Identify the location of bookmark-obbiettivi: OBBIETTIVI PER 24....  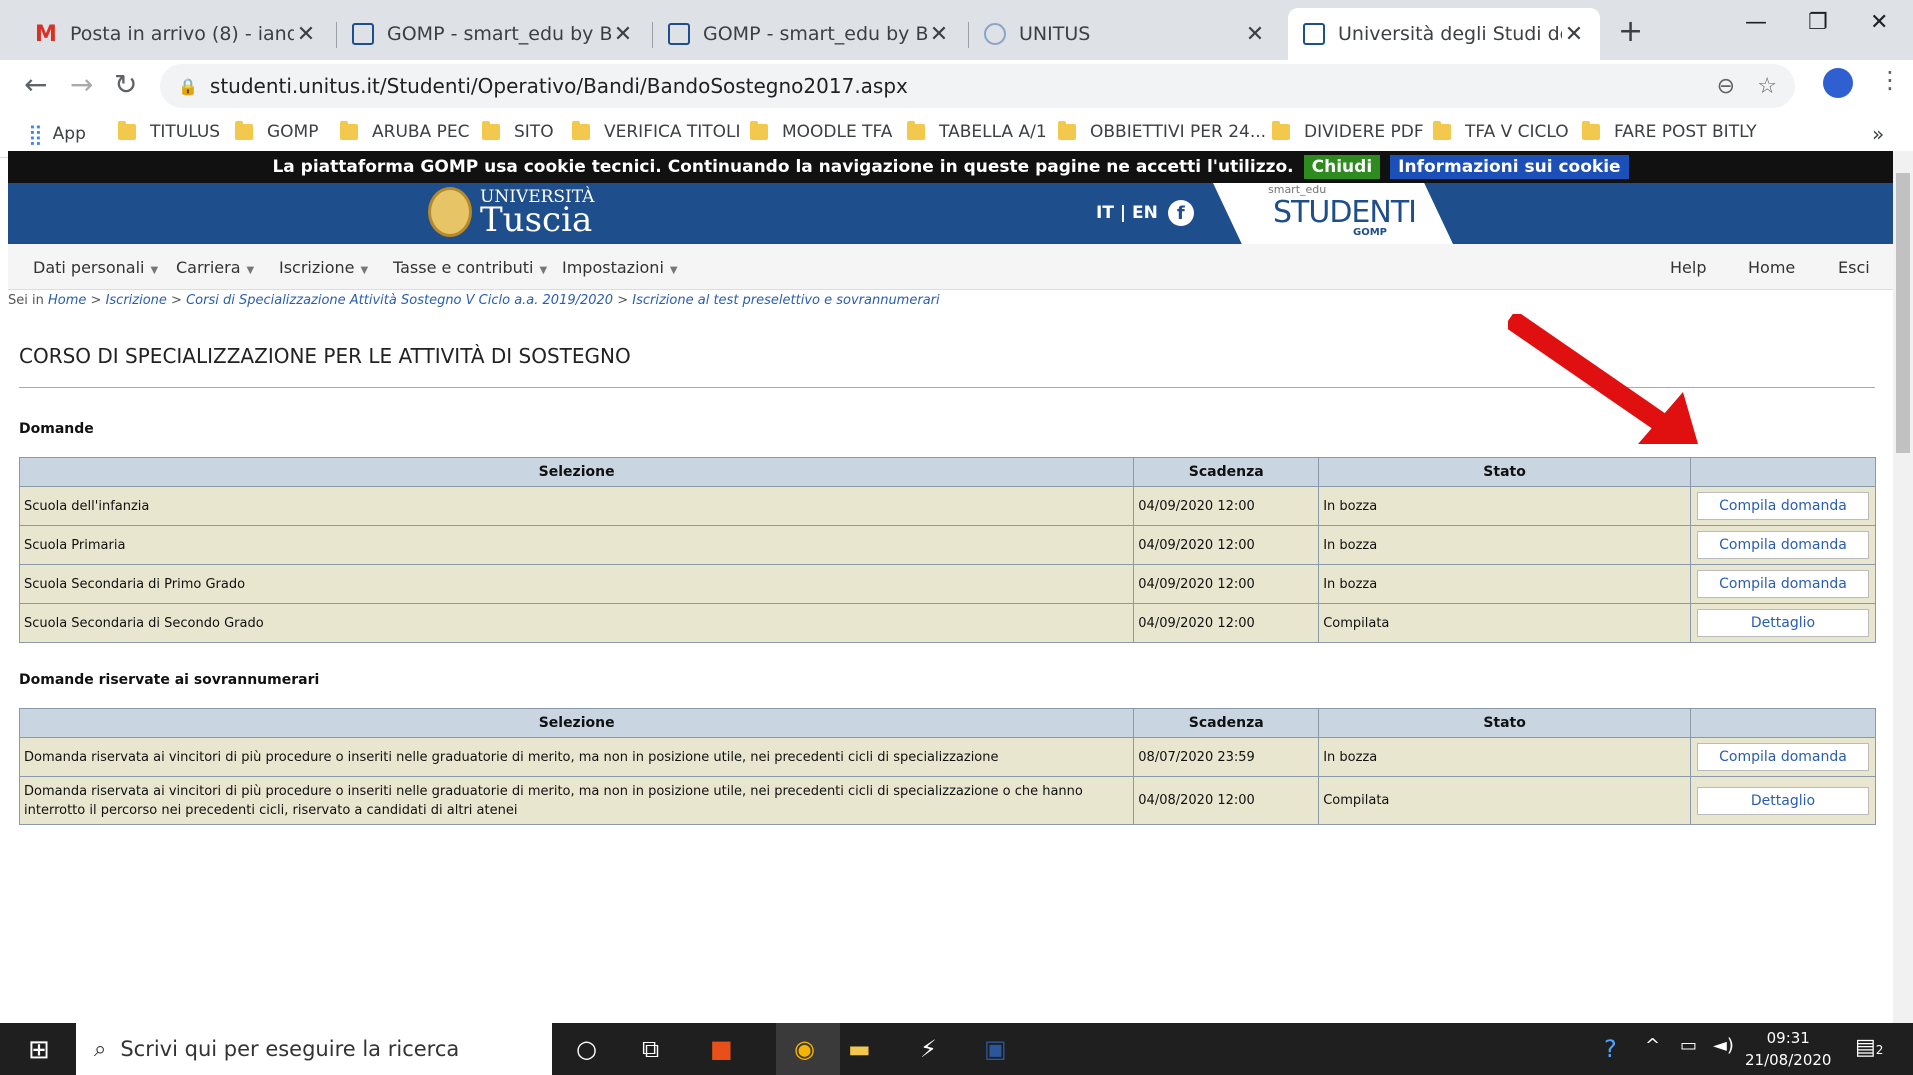
(1162, 131).